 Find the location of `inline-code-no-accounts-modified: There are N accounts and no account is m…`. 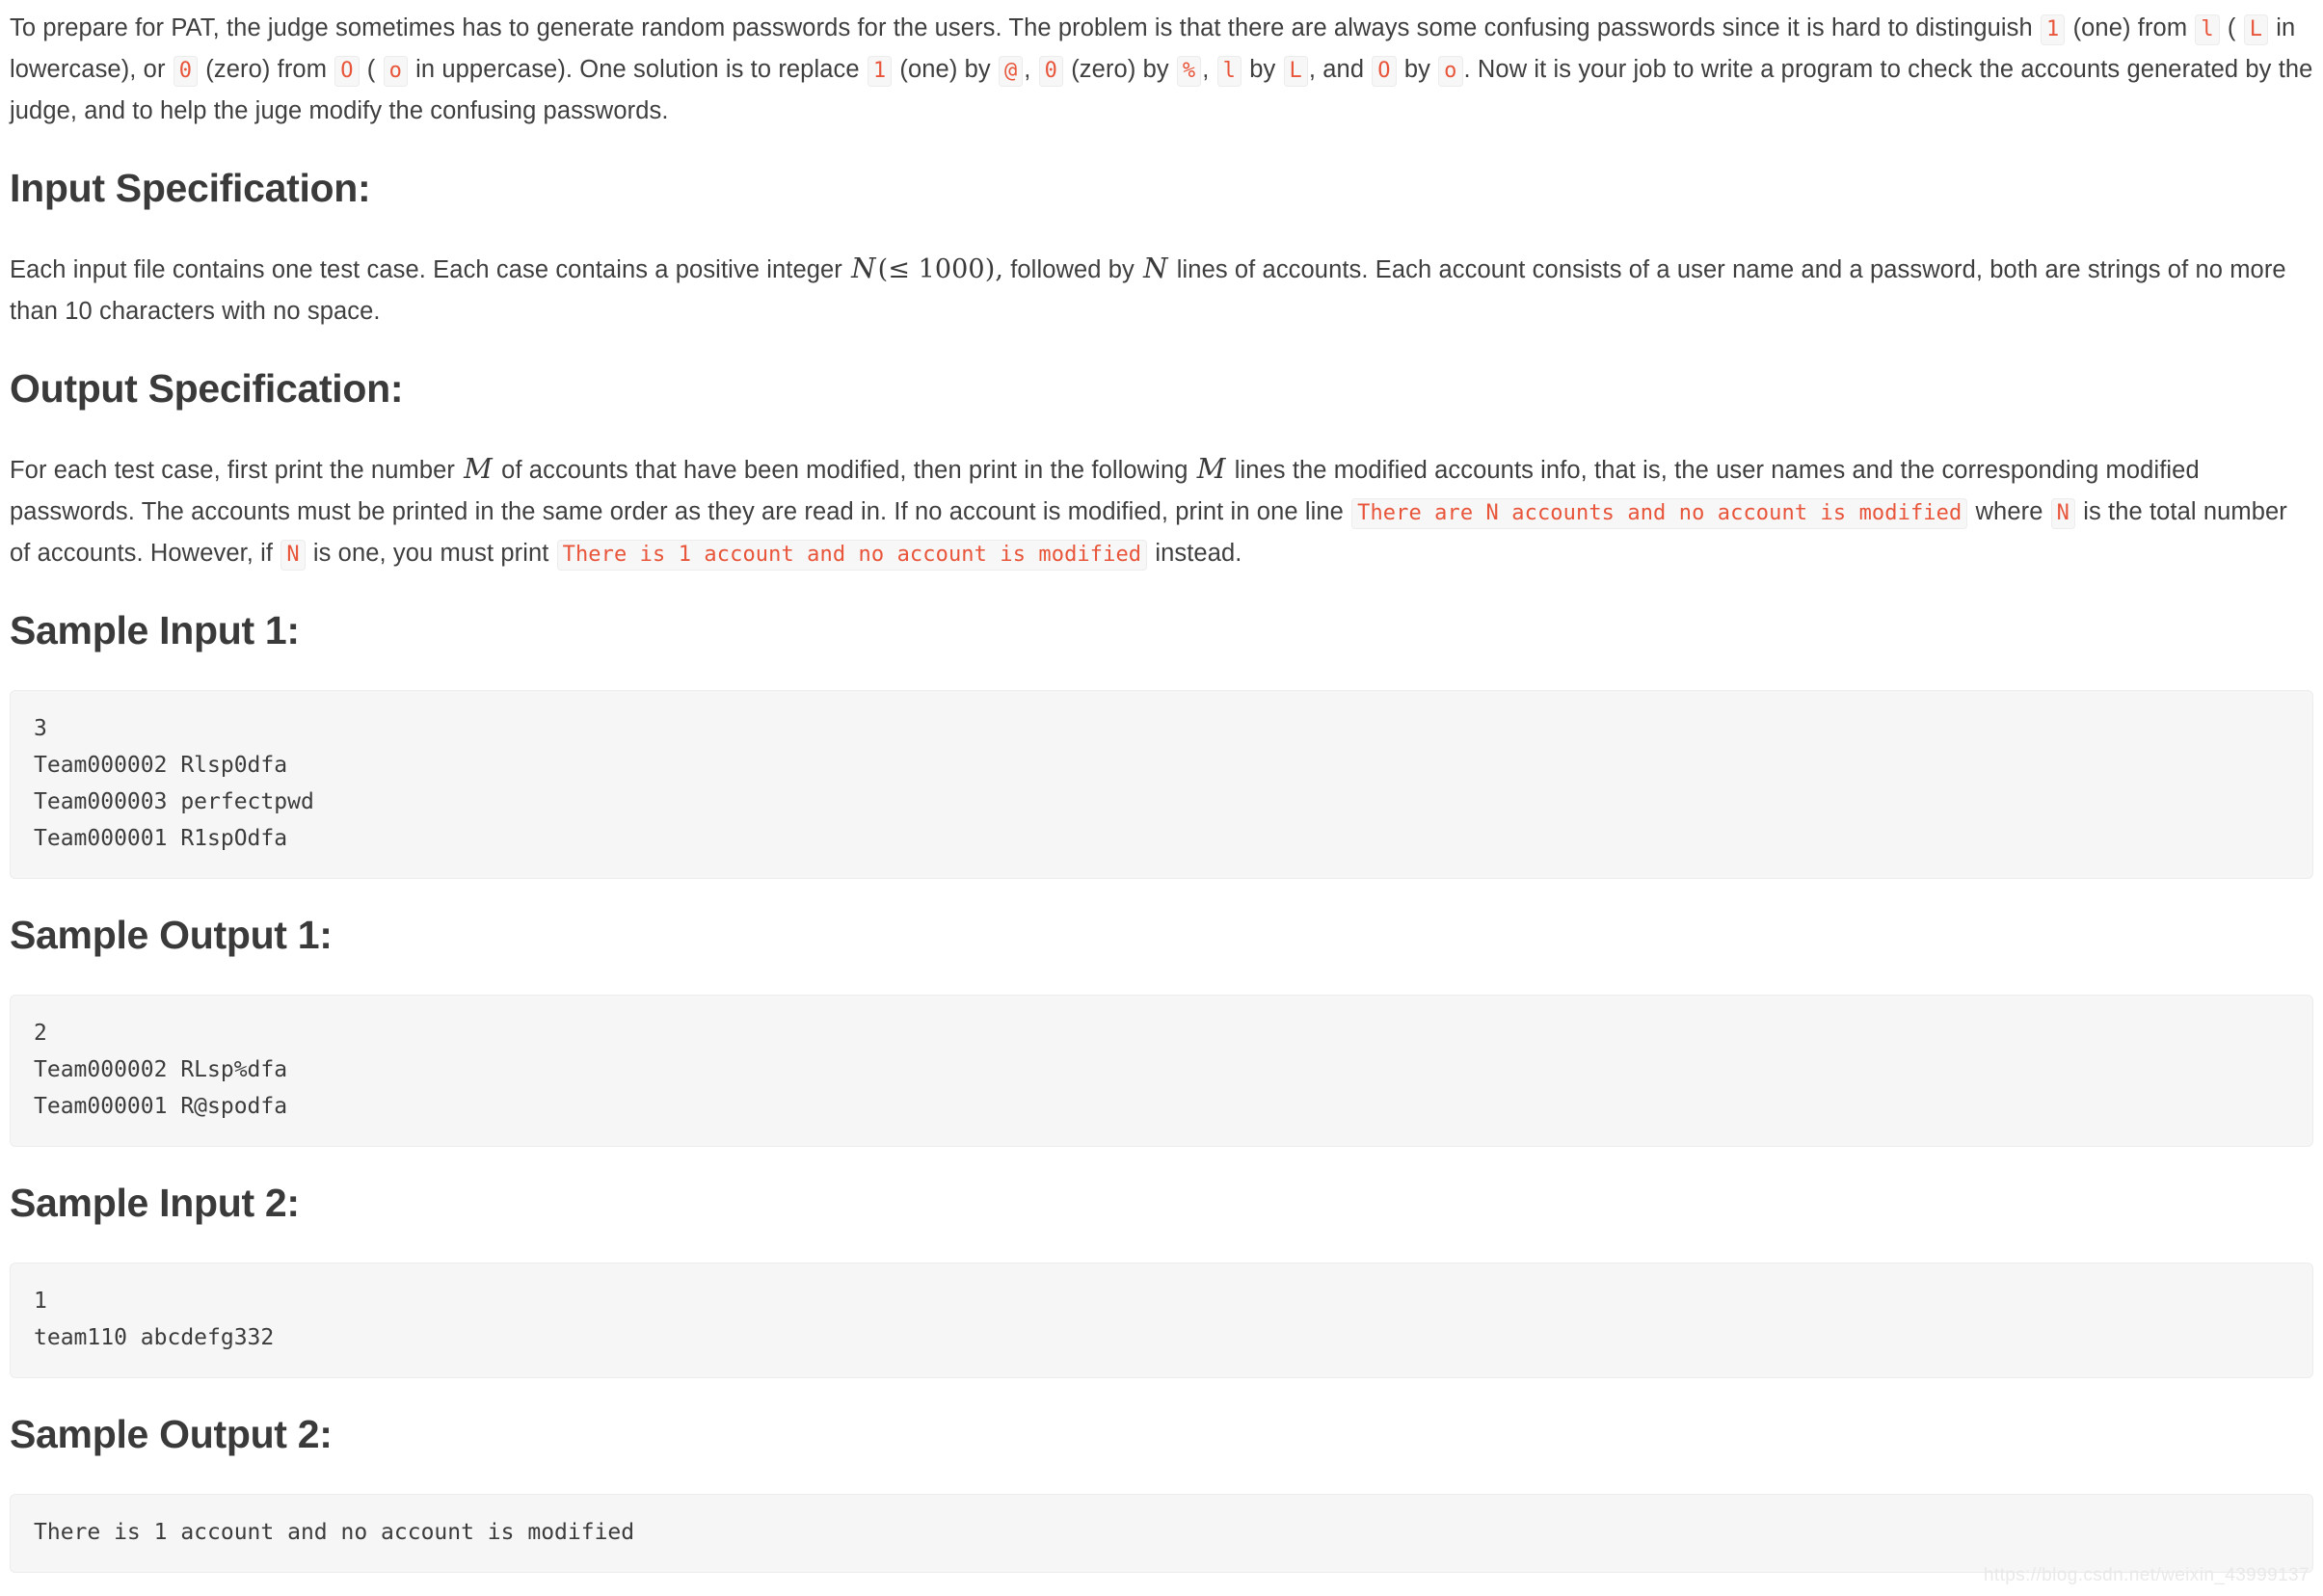

inline-code-no-accounts-modified: There are N accounts and no account is m… is located at coordinates (1659, 513).